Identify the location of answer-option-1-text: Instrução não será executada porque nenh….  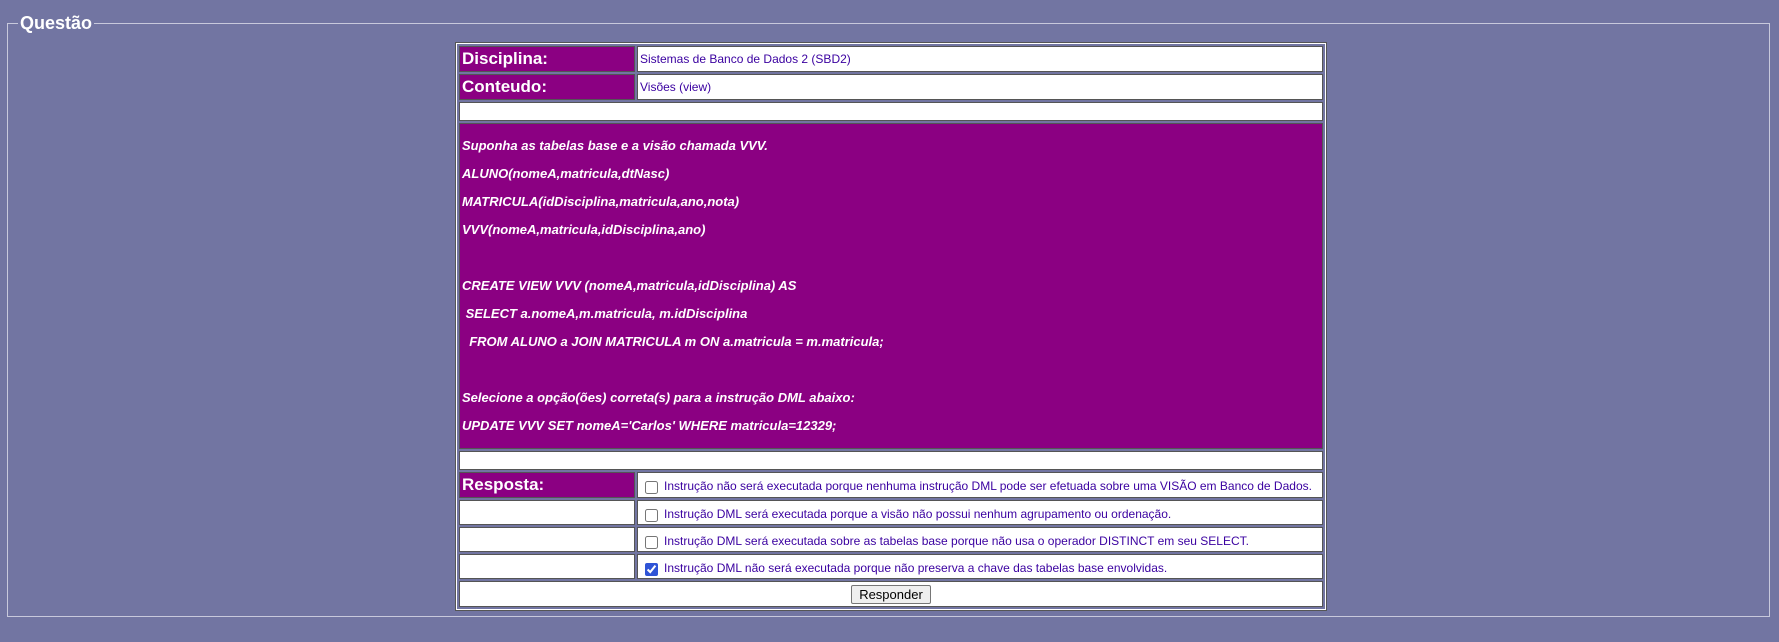
(988, 486).